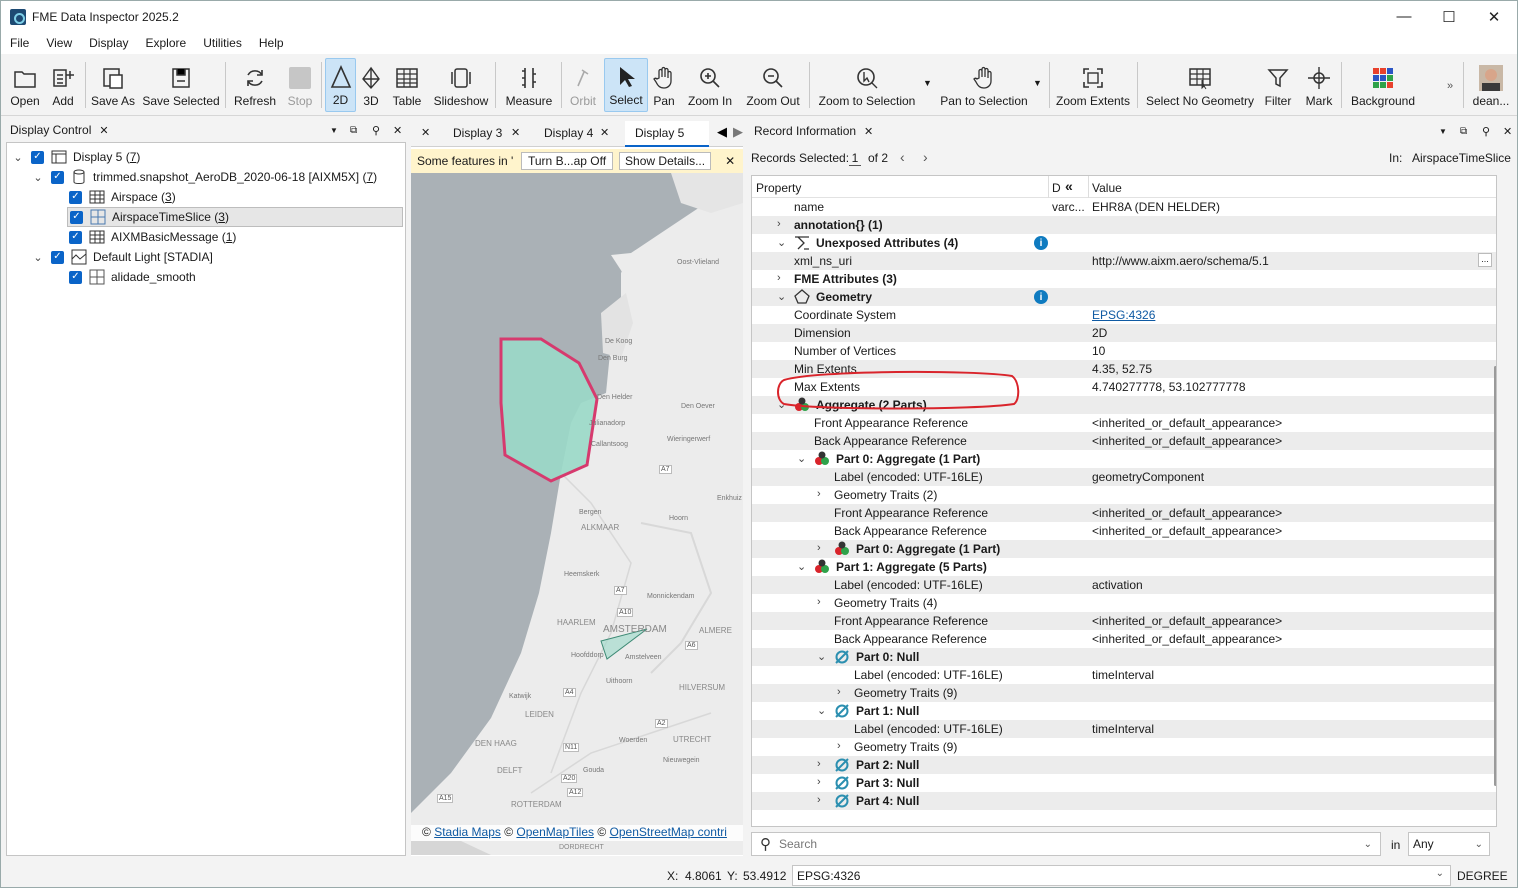 The height and width of the screenshot is (888, 1518). Describe the element at coordinates (1037, 83) in the screenshot. I see `pan-selection-dropdown-icon: ▼` at that location.